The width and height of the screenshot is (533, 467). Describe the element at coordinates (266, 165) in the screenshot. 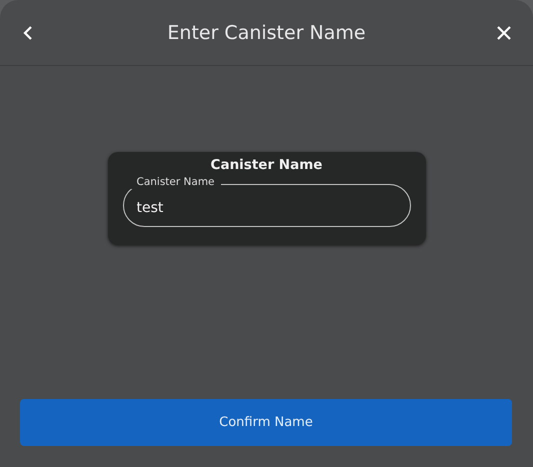

I see `card-title: Canister Name` at that location.